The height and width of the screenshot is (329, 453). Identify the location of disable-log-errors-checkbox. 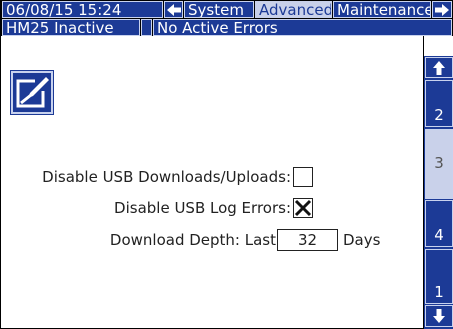
(303, 208).